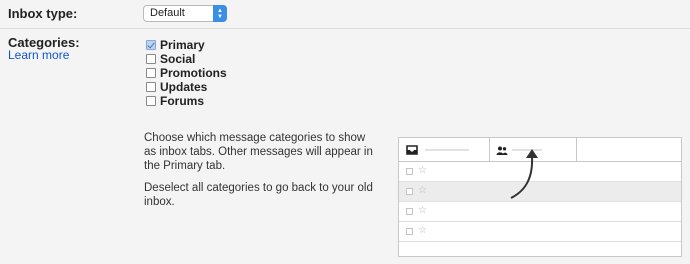  I want to click on social-checkbox, so click(151, 59).